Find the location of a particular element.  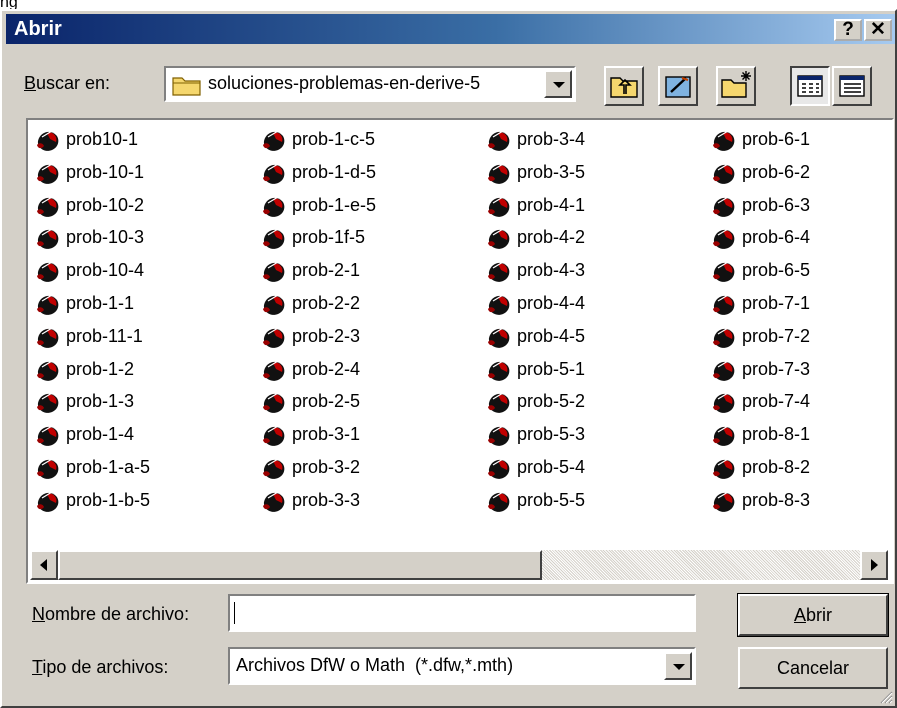

file-name: prob-4-1 is located at coordinates (551, 204).